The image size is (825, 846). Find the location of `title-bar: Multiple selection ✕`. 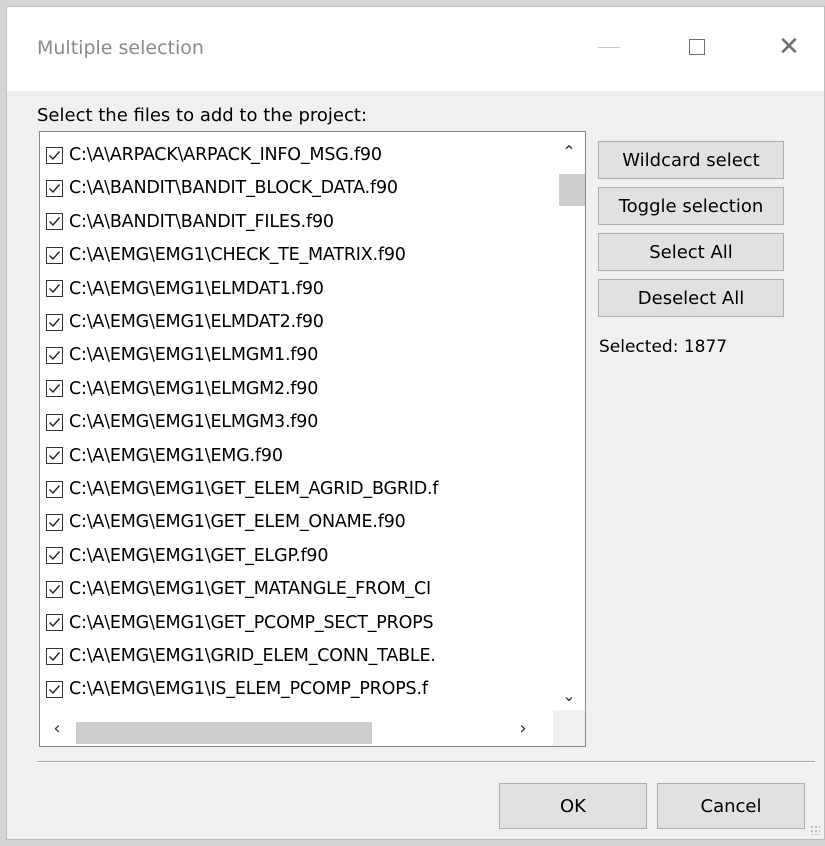

title-bar: Multiple selection ✕ is located at coordinates (415, 49).